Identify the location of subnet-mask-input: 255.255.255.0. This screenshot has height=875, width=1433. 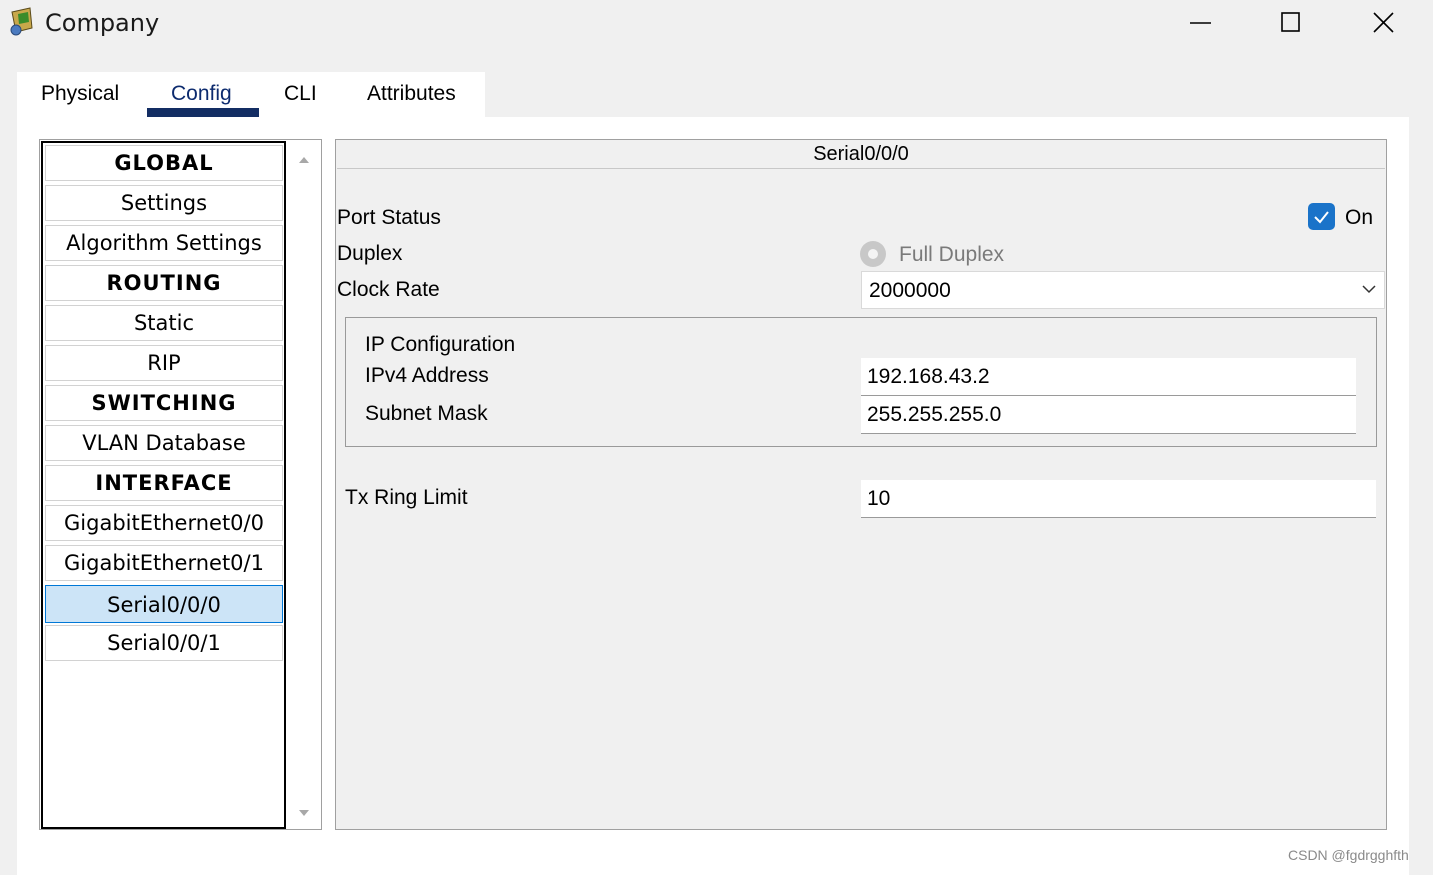
(1108, 415).